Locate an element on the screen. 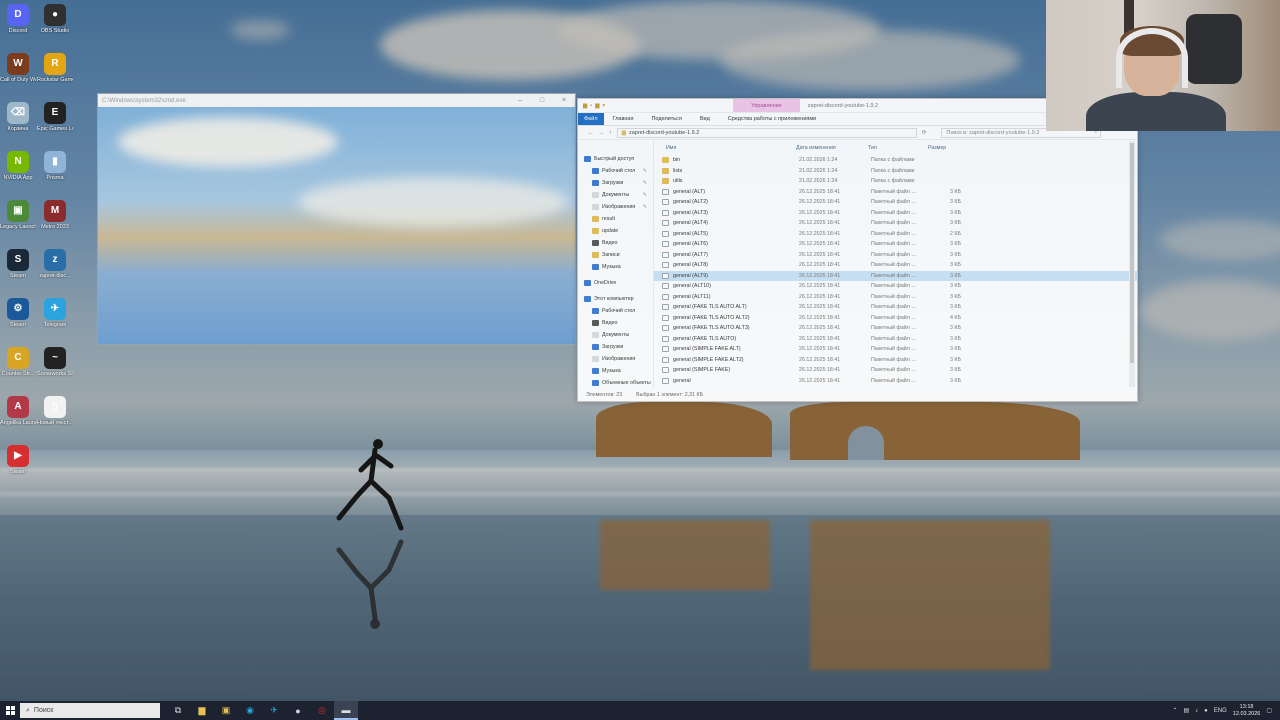 Image resolution: width=1280 pixels, height=720 pixels. nav-item: OneDrive is located at coordinates (615, 283).